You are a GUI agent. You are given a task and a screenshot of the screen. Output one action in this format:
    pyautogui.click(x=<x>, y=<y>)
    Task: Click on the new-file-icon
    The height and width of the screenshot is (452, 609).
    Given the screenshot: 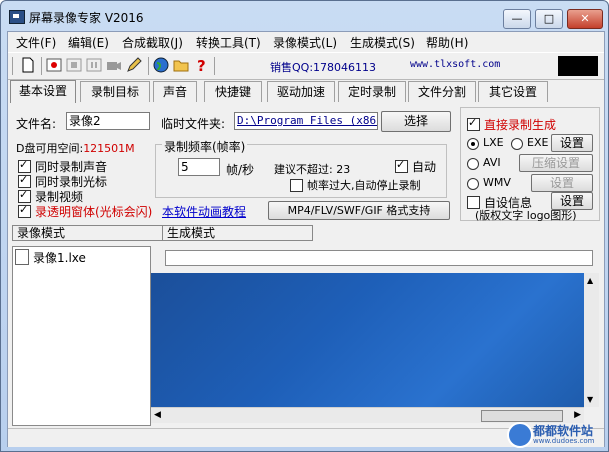 What is the action you would take?
    pyautogui.click(x=28, y=65)
    